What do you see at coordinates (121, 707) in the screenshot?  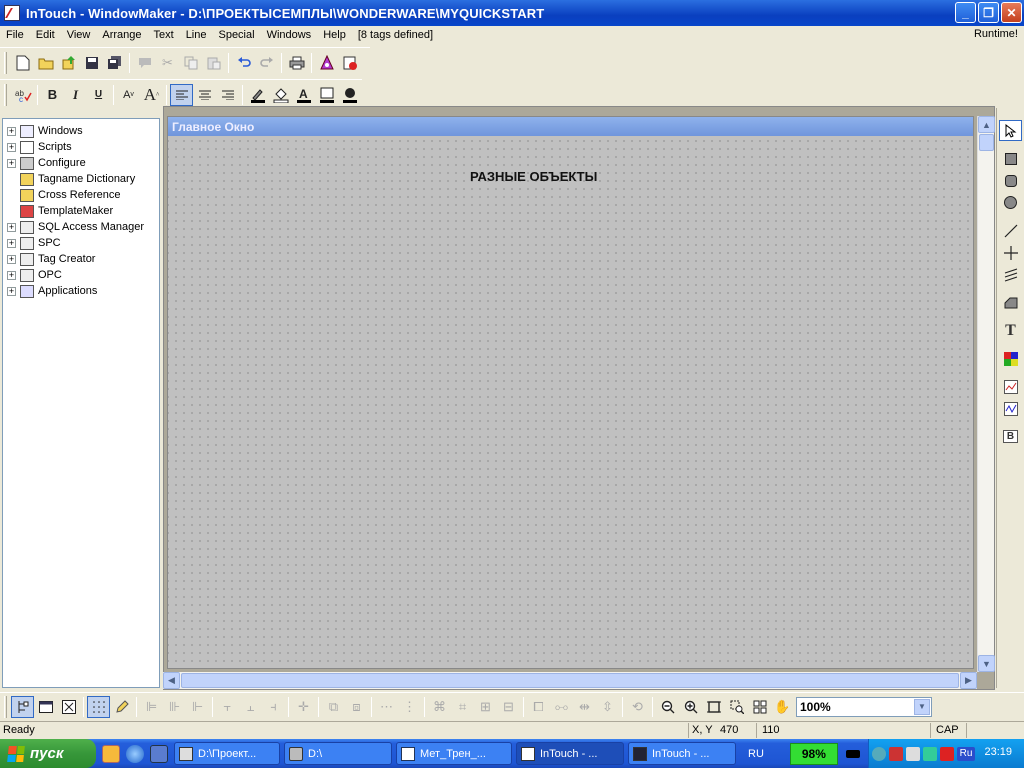 I see `pencil-icon` at bounding box center [121, 707].